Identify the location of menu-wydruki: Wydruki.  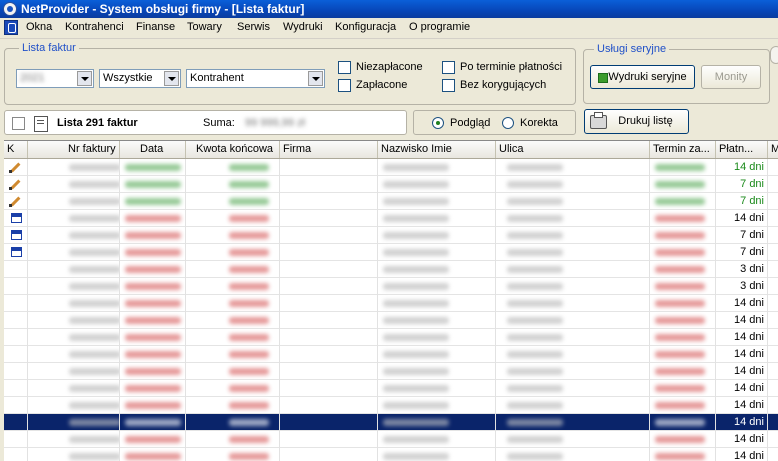
(303, 27).